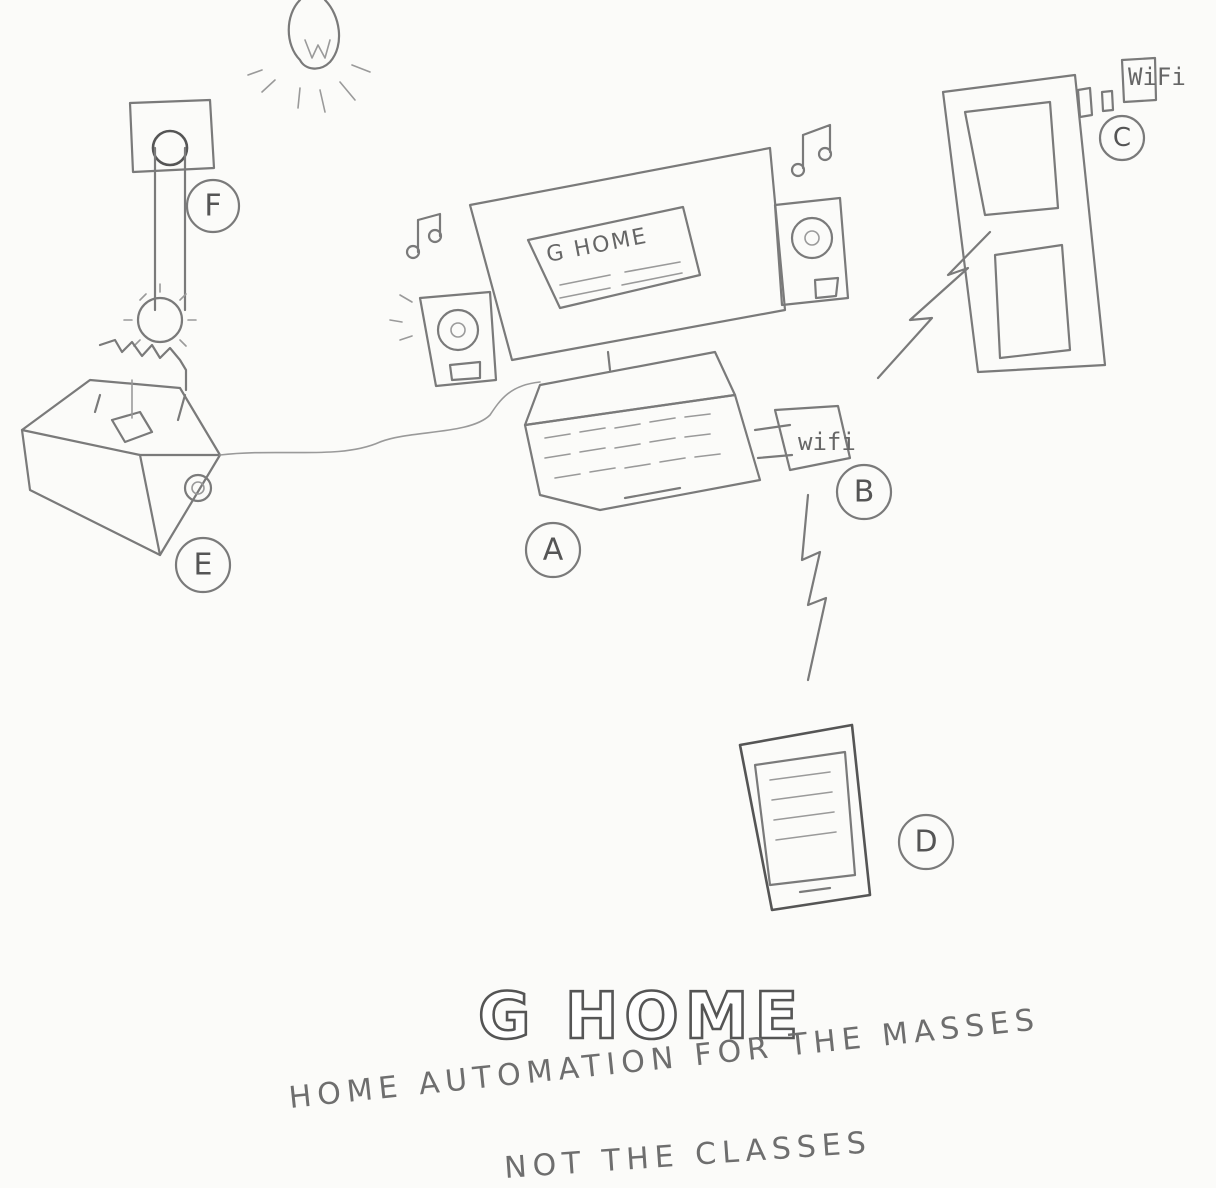 This screenshot has width=1216, height=1188. I want to click on tagline-line-2: NOT THE CLASSES, so click(688, 1155).